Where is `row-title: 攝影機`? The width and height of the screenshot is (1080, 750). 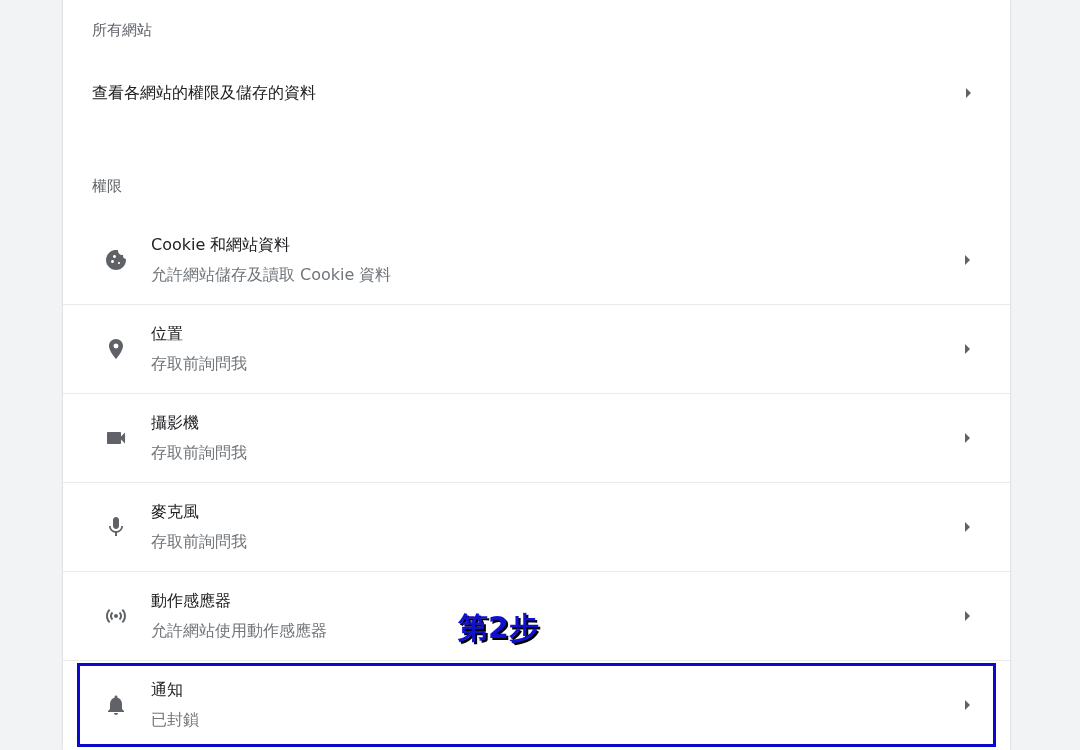
row-title: 攝影機 is located at coordinates (175, 423).